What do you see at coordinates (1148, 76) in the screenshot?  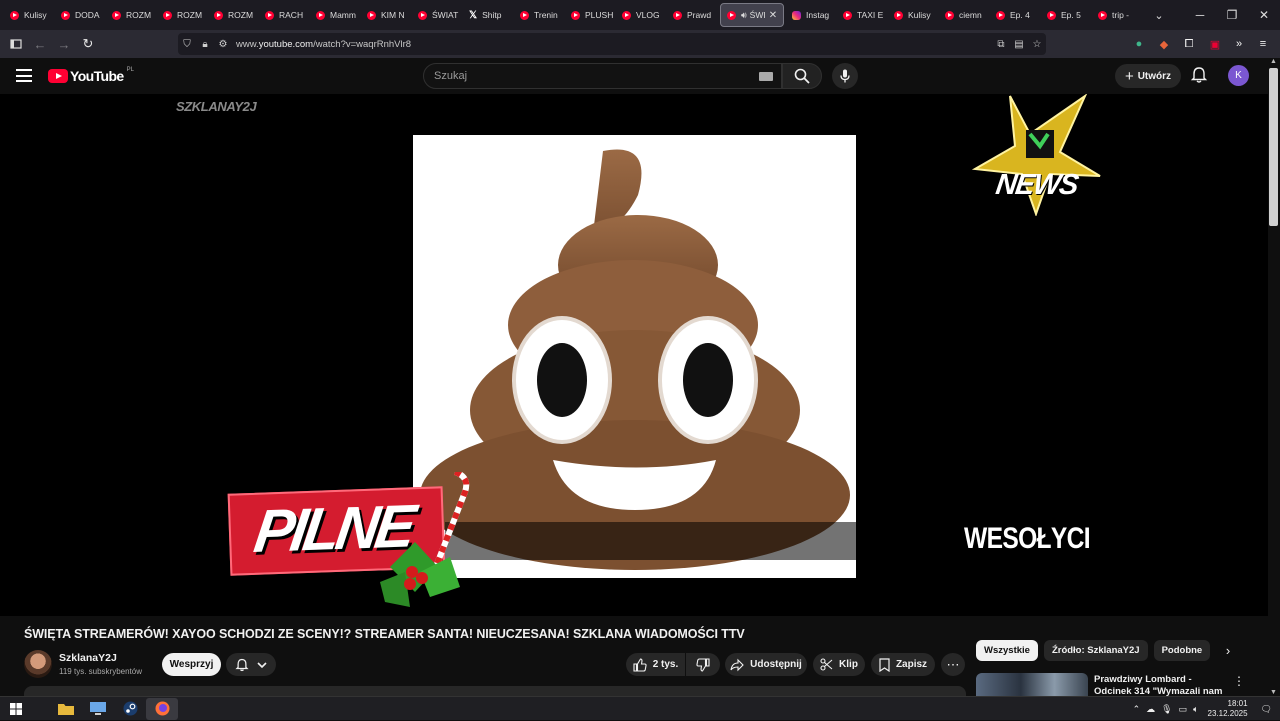 I see `create-button: + Utwórz` at bounding box center [1148, 76].